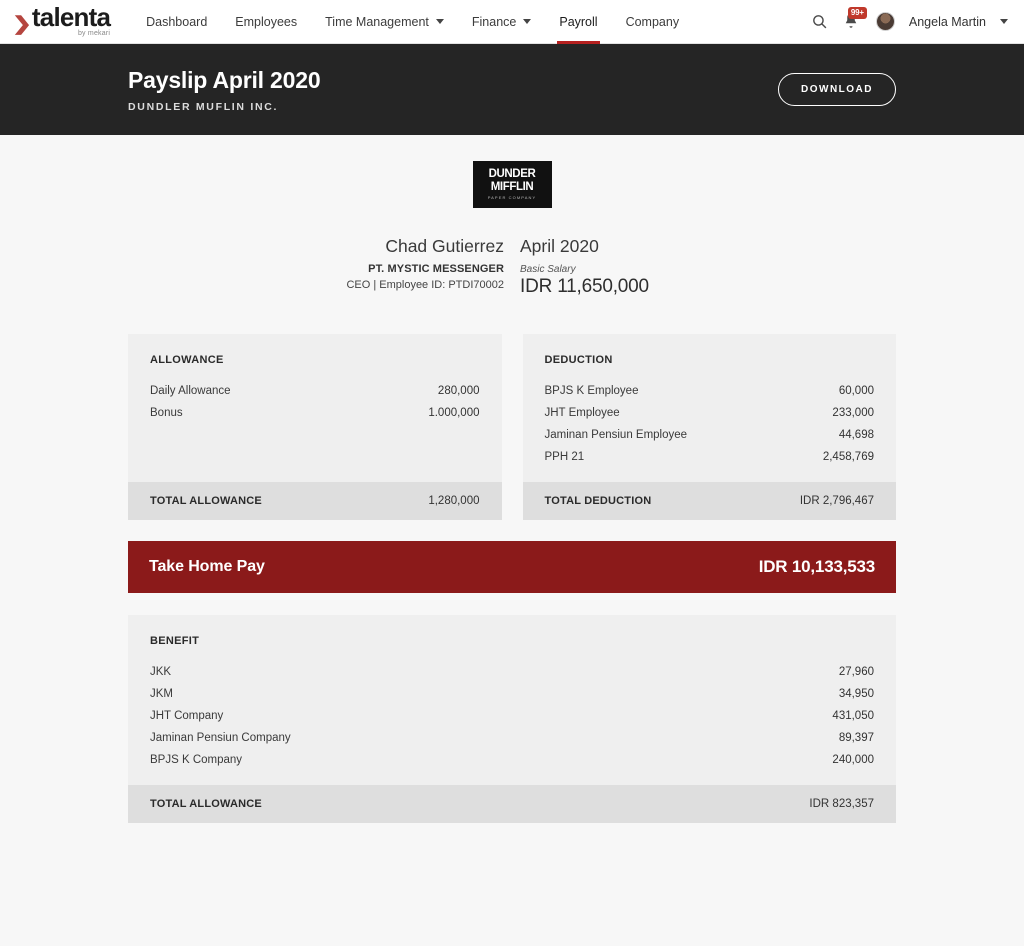 This screenshot has width=1024, height=946. I want to click on line-item-label: BPJS K Employee, so click(591, 390).